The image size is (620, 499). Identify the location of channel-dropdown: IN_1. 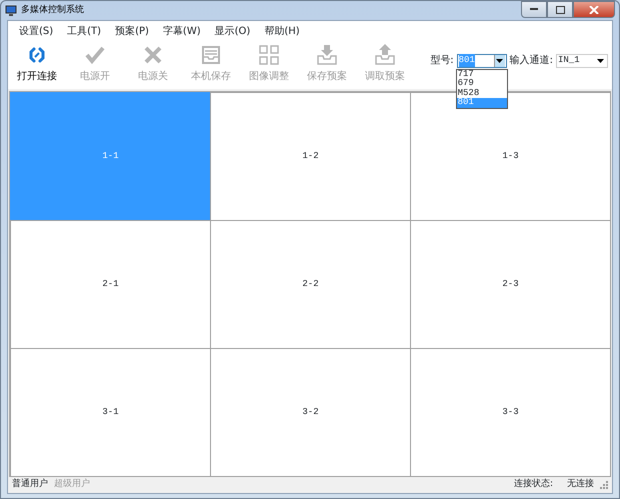
(582, 61).